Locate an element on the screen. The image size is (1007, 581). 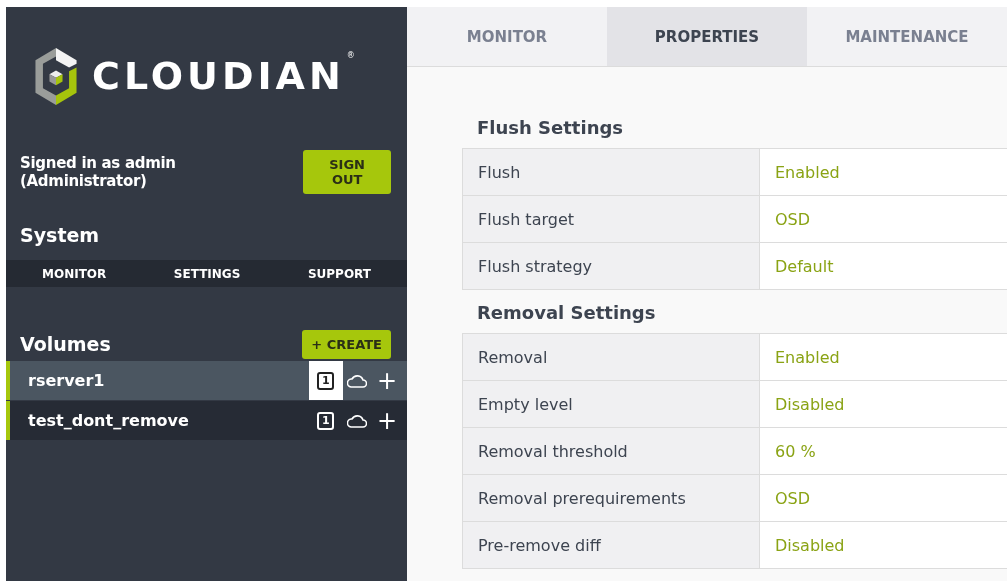
section-title: Volumes is located at coordinates (65, 344).